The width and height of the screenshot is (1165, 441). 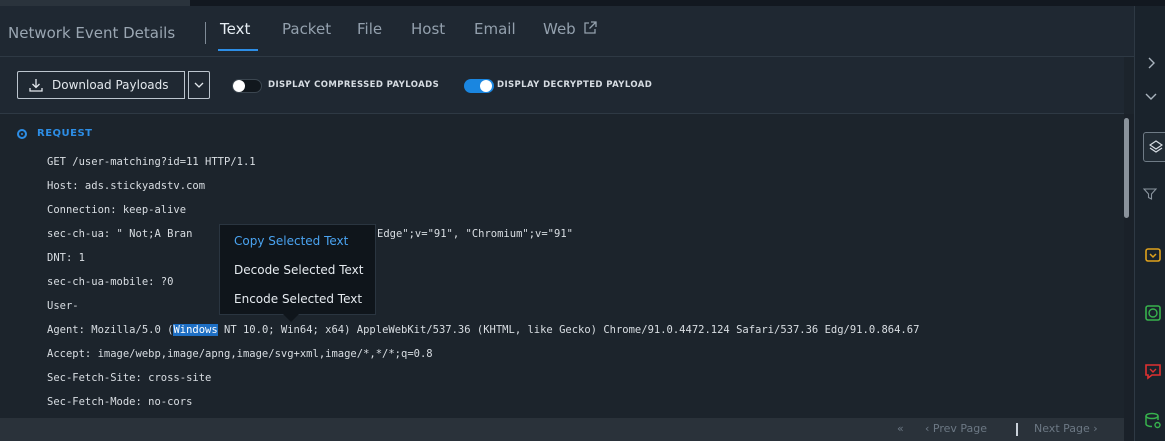 What do you see at coordinates (247, 86) in the screenshot?
I see `compressed-payloads-toggle` at bounding box center [247, 86].